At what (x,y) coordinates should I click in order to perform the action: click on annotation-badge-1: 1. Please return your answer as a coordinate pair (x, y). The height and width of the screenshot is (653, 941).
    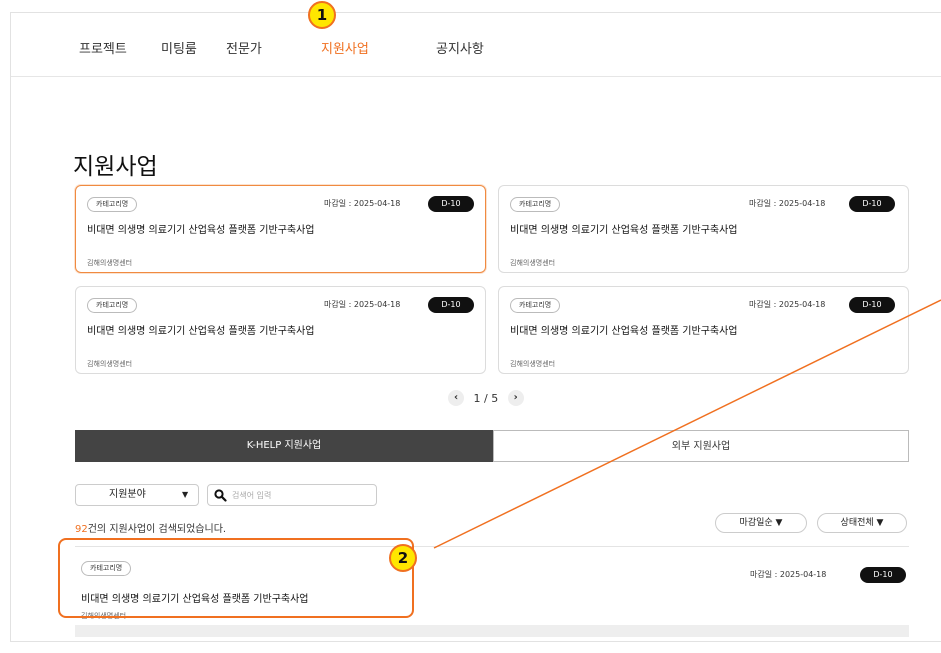
    Looking at the image, I should click on (322, 15).